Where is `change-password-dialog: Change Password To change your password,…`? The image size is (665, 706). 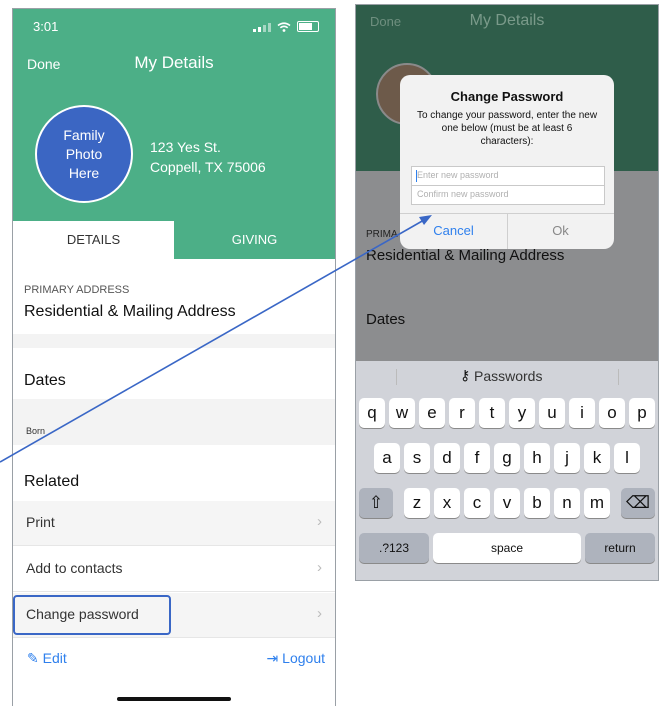 change-password-dialog: Change Password To change your password,… is located at coordinates (507, 162).